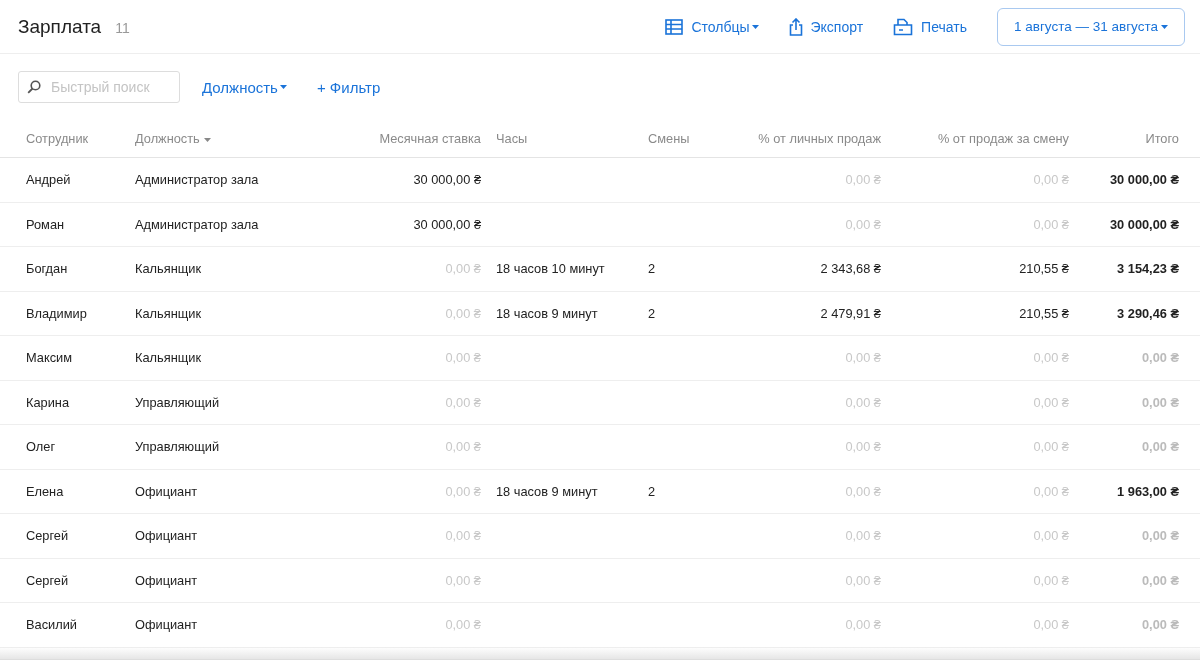 This screenshot has width=1200, height=660. What do you see at coordinates (67, 491) in the screenshot?
I see `table-cell: Елена` at bounding box center [67, 491].